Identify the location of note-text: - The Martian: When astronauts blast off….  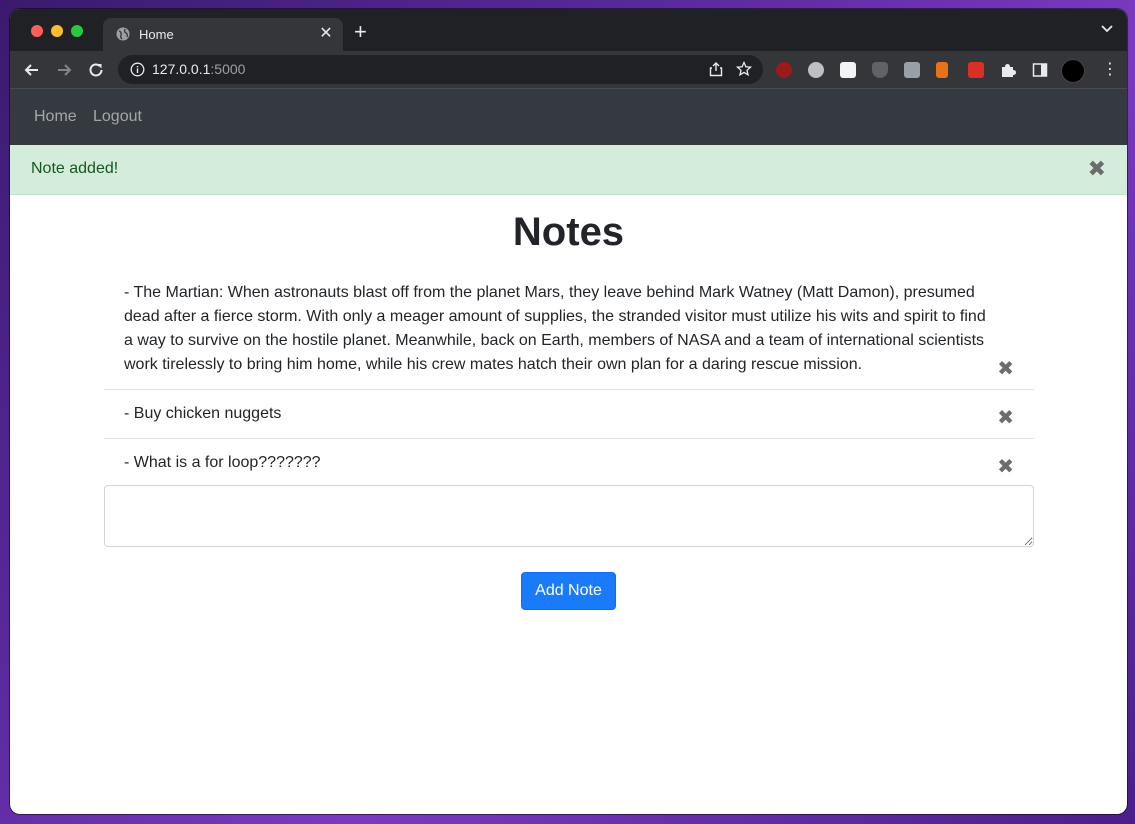
(555, 328).